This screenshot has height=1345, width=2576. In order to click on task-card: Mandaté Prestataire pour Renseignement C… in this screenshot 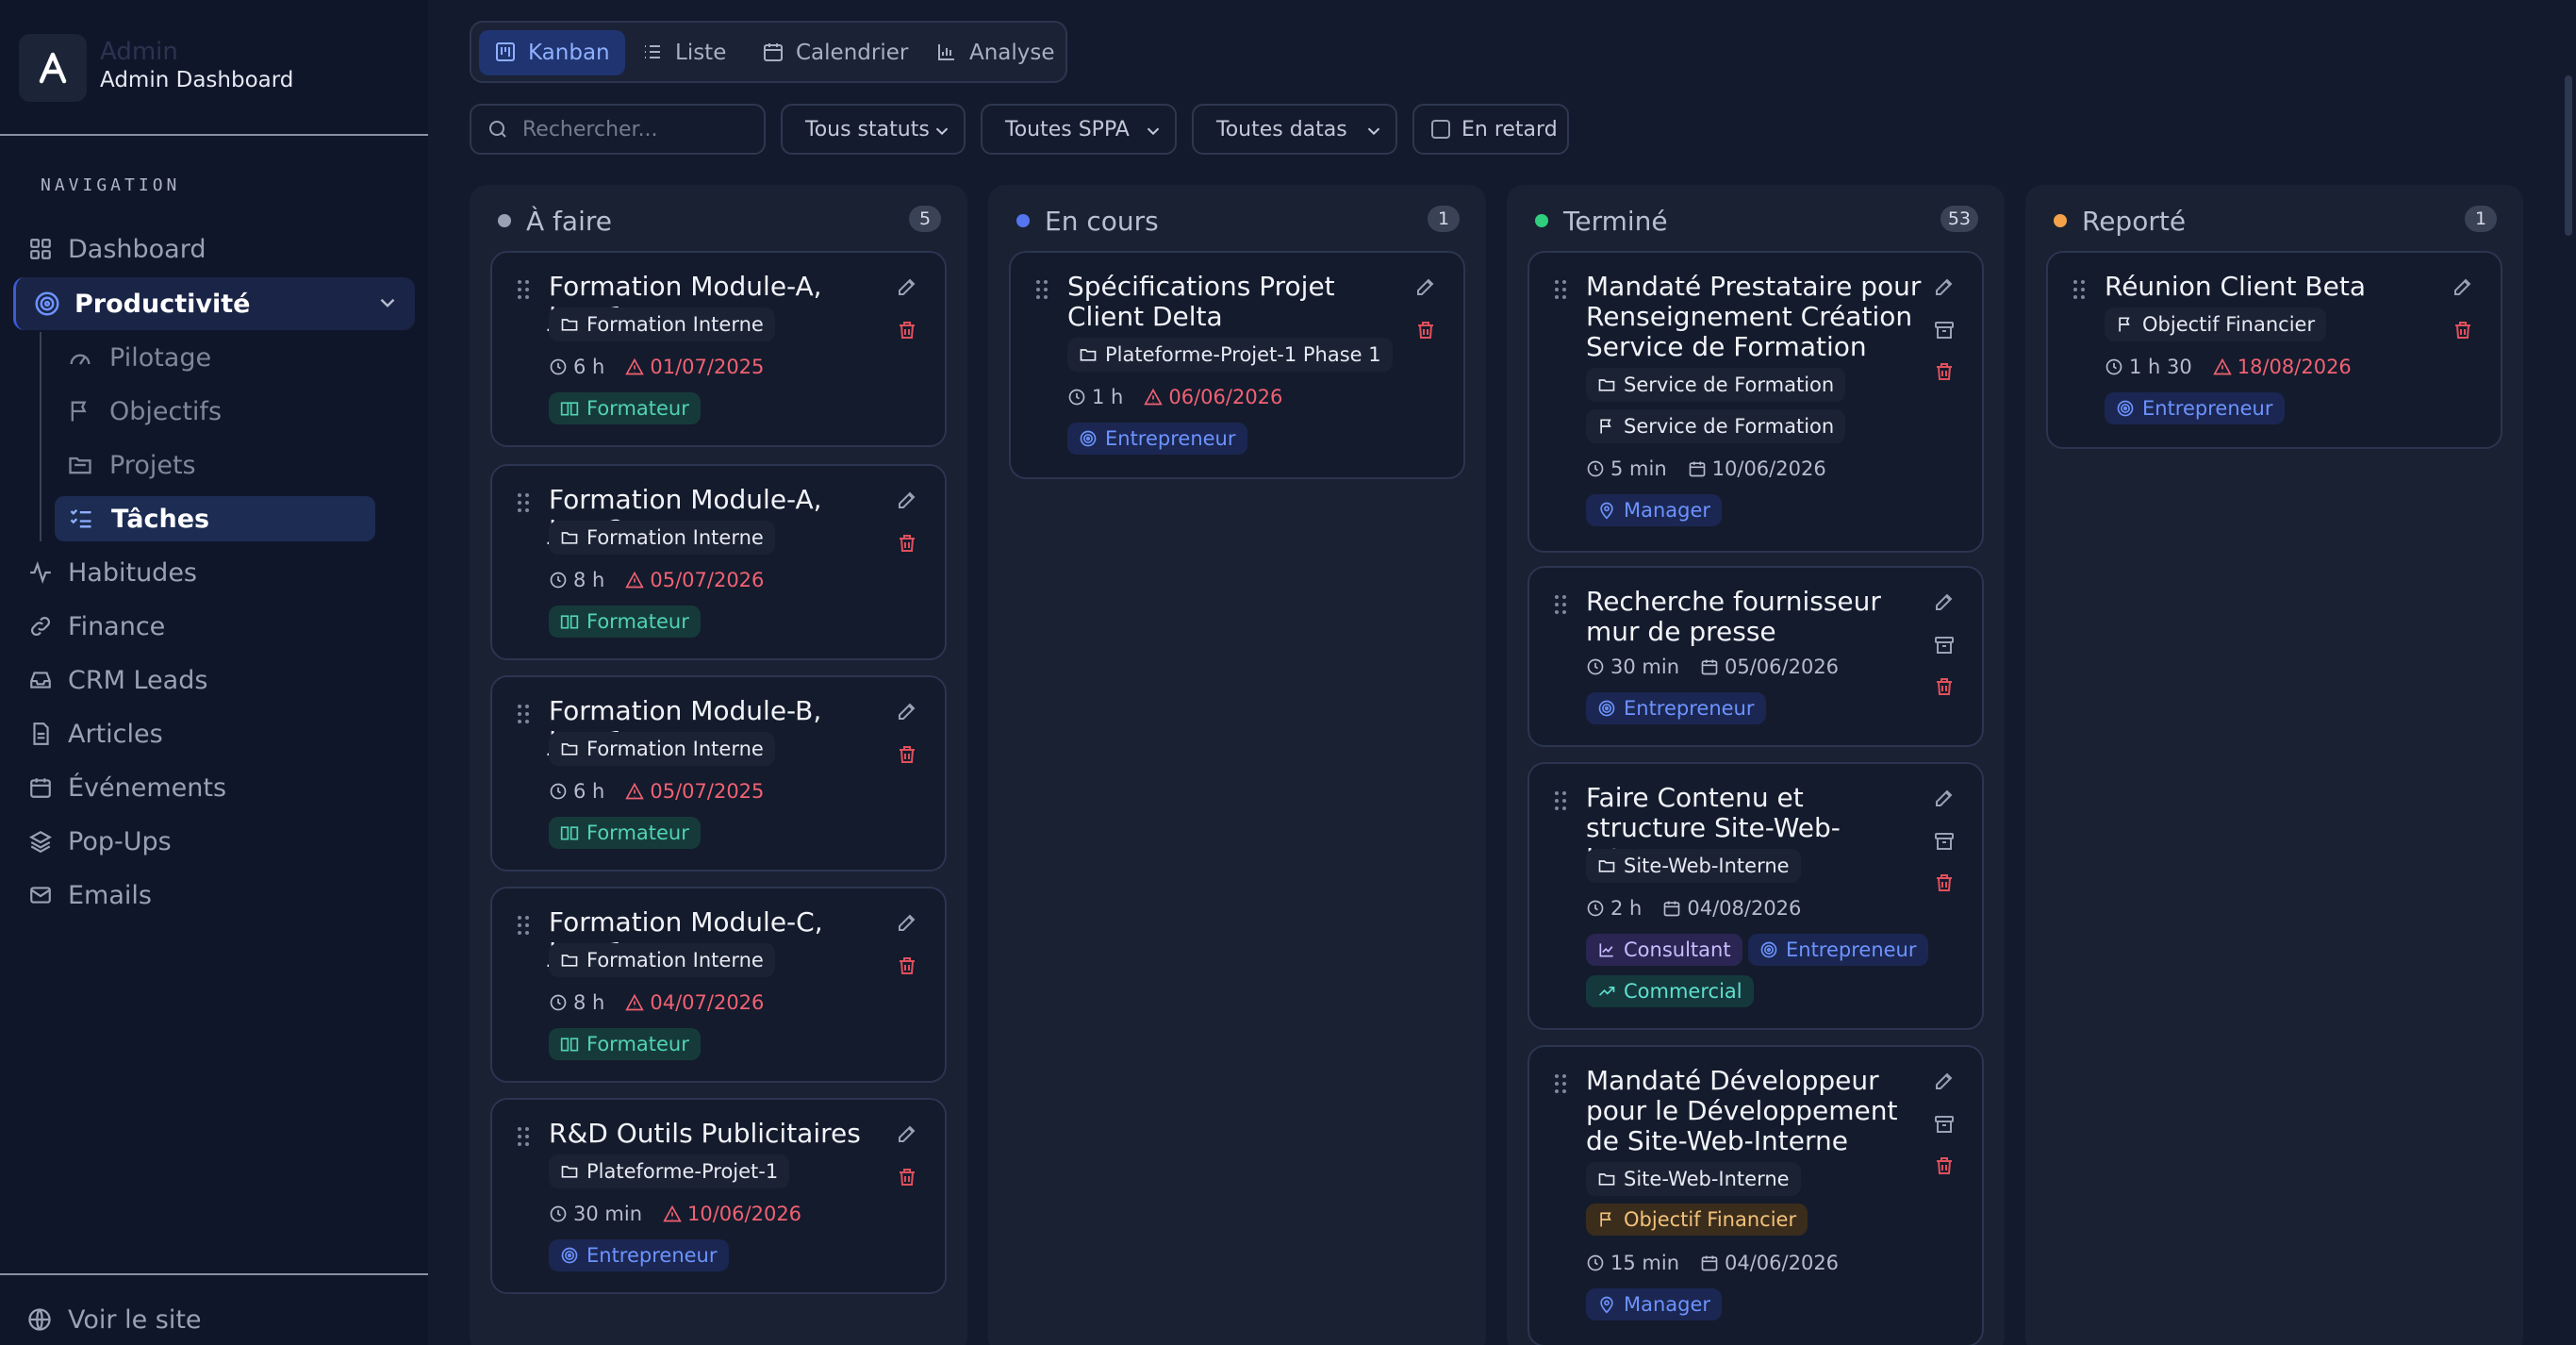, I will do `click(1755, 402)`.